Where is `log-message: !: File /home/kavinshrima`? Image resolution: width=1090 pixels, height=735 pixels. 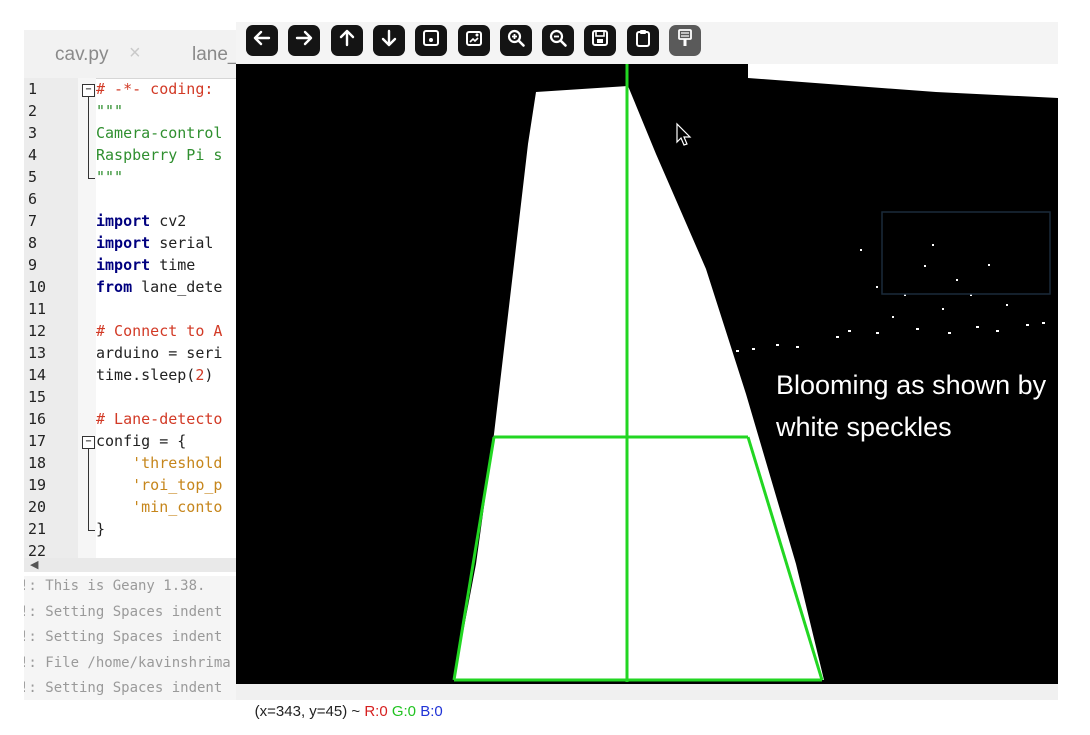 log-message: !: File /home/kavinshrima is located at coordinates (127, 662).